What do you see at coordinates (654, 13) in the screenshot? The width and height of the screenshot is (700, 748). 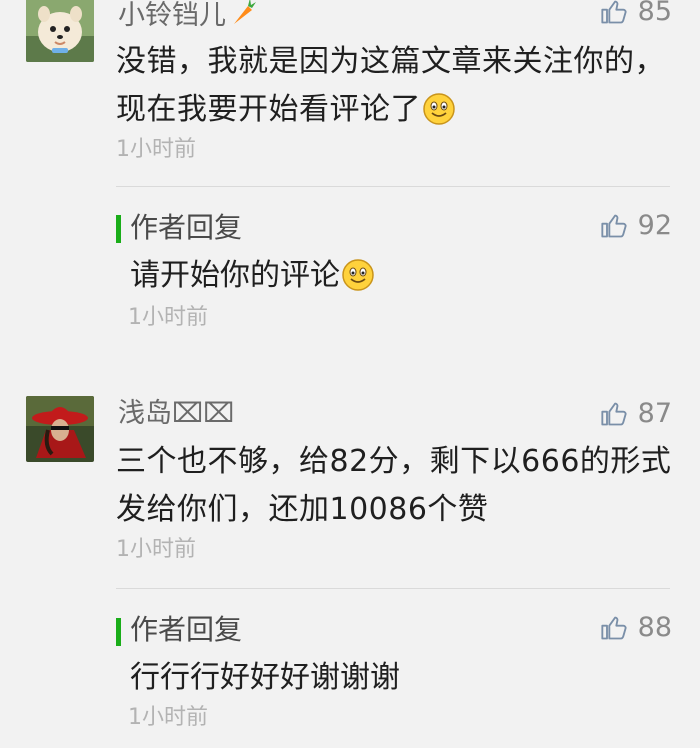 I see `like-count: 85` at bounding box center [654, 13].